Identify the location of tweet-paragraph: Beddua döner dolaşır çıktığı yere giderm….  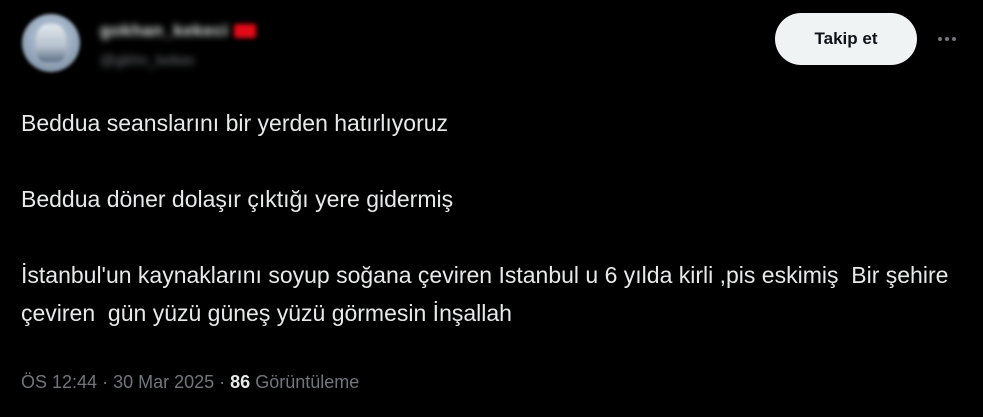
(237, 199).